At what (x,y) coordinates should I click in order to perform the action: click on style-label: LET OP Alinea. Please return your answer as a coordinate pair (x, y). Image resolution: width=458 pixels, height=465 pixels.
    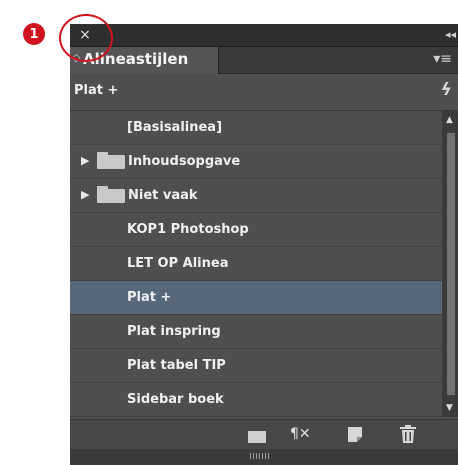
    Looking at the image, I should click on (178, 263).